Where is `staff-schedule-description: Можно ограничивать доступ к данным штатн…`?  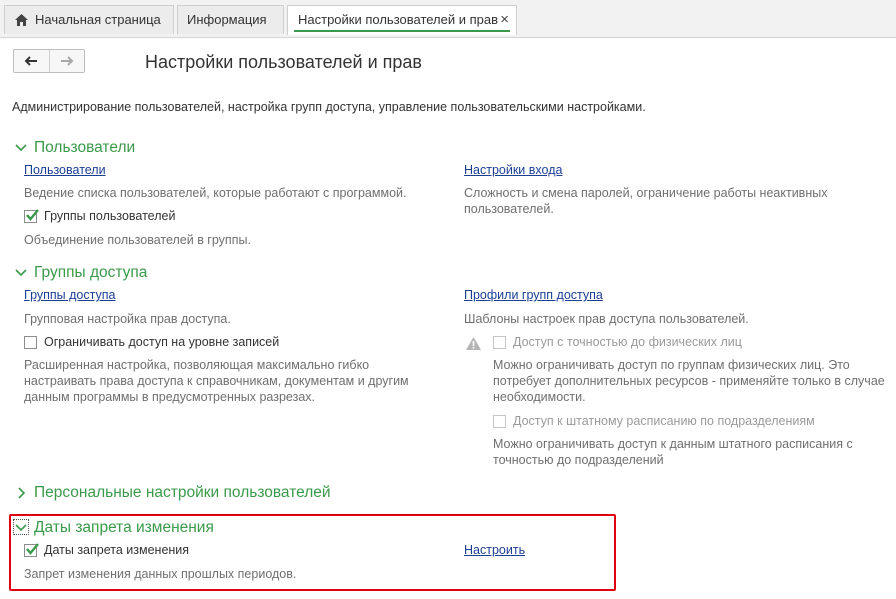
staff-schedule-description: Можно ограничивать доступ к данным штатн… is located at coordinates (673, 452).